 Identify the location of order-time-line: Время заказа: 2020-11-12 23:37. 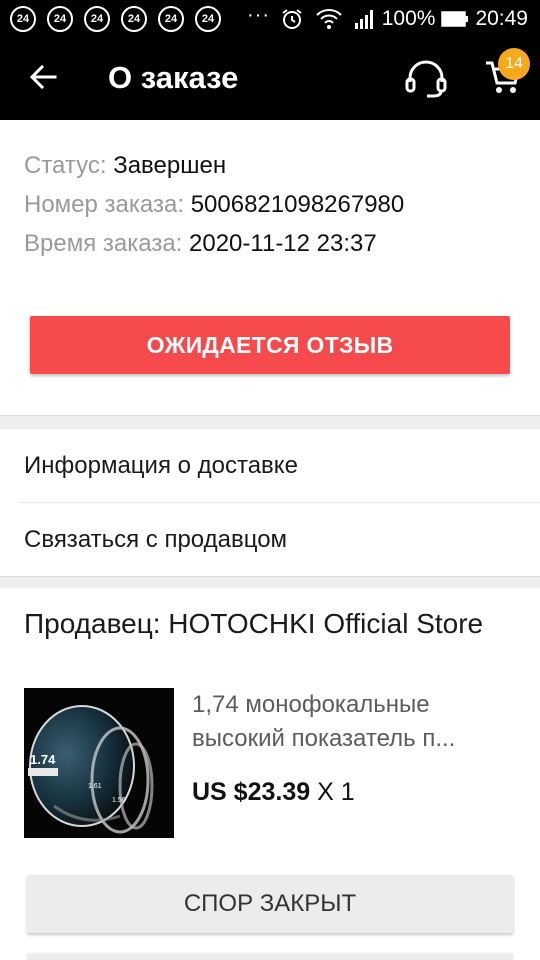
(214, 243).